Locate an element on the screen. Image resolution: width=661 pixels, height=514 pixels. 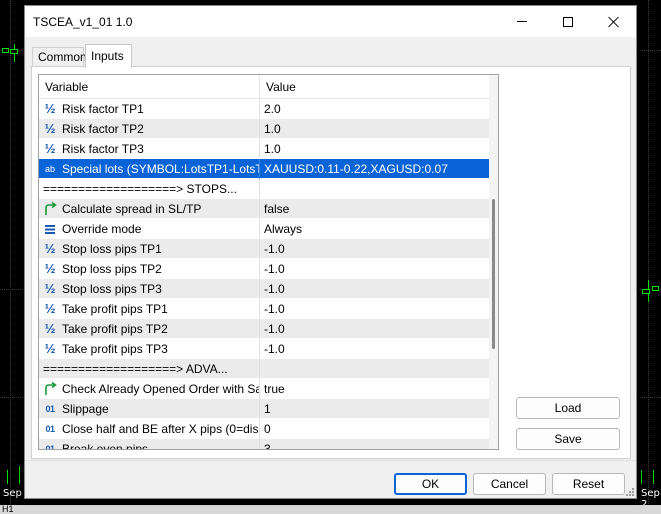
variable-cell: ½ Risk factor TP2 is located at coordinates (149, 129).